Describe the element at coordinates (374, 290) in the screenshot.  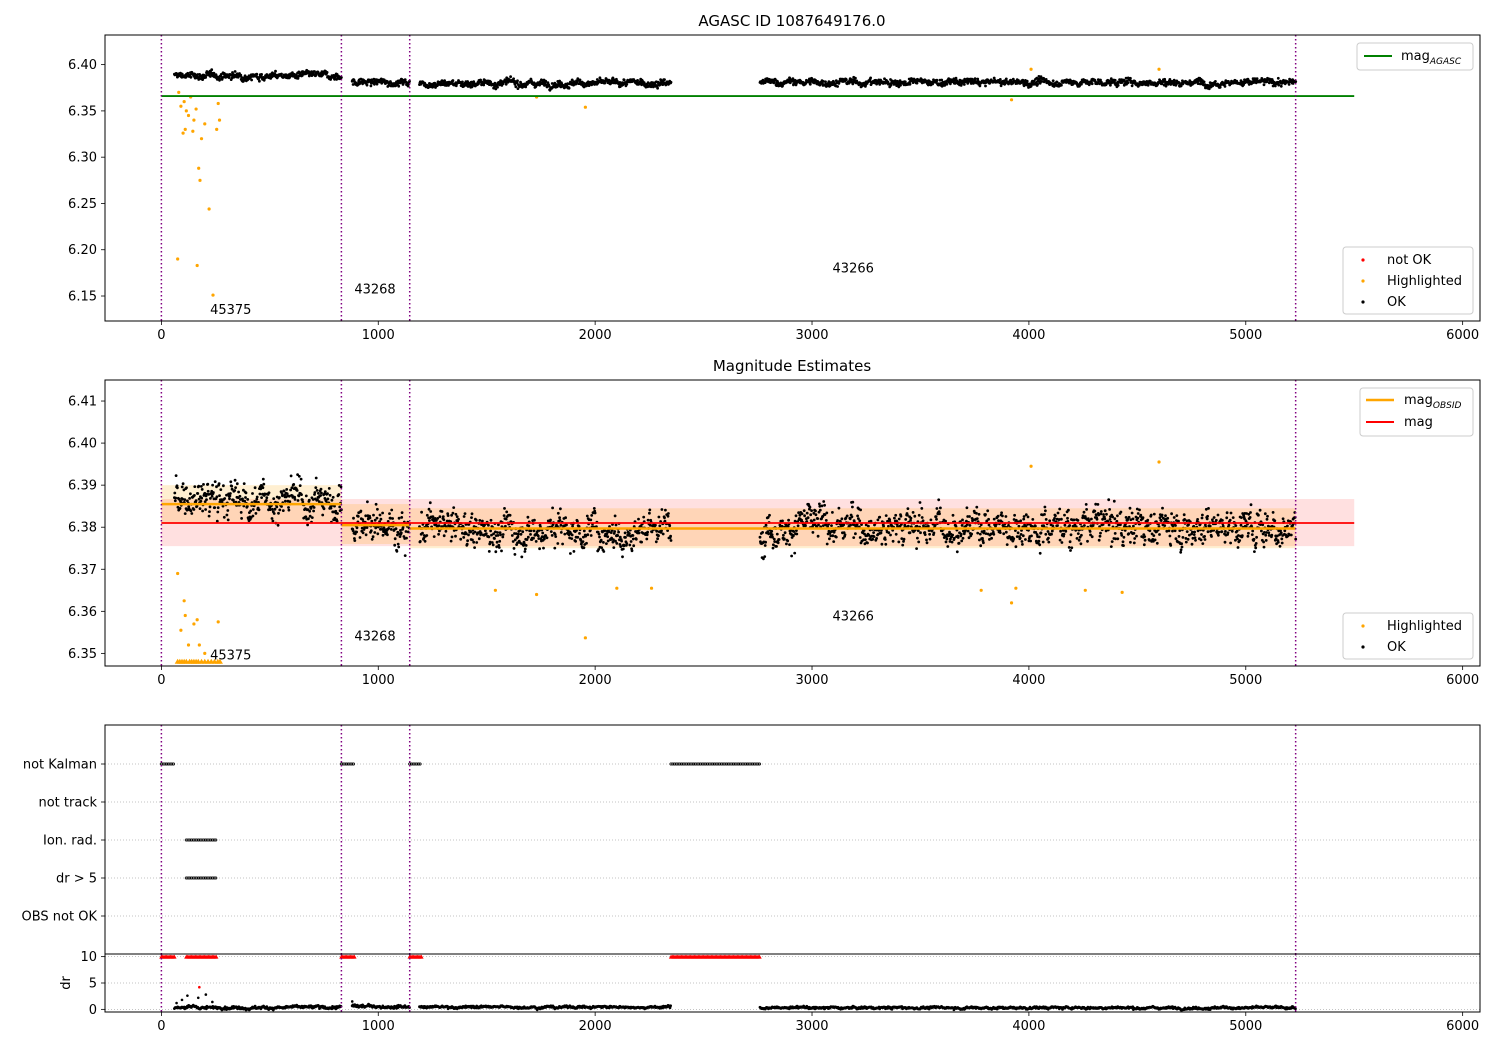
I see `agasc-obsid-label: 43268` at that location.